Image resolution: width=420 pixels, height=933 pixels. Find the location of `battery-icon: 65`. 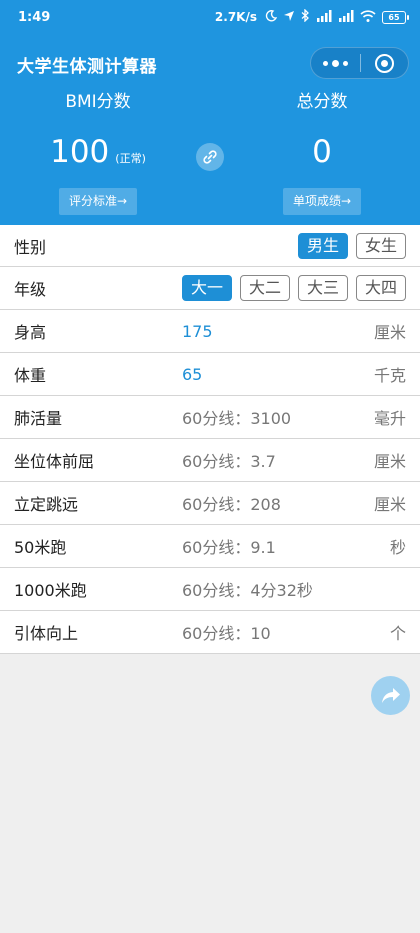

battery-icon: 65 is located at coordinates (395, 17).